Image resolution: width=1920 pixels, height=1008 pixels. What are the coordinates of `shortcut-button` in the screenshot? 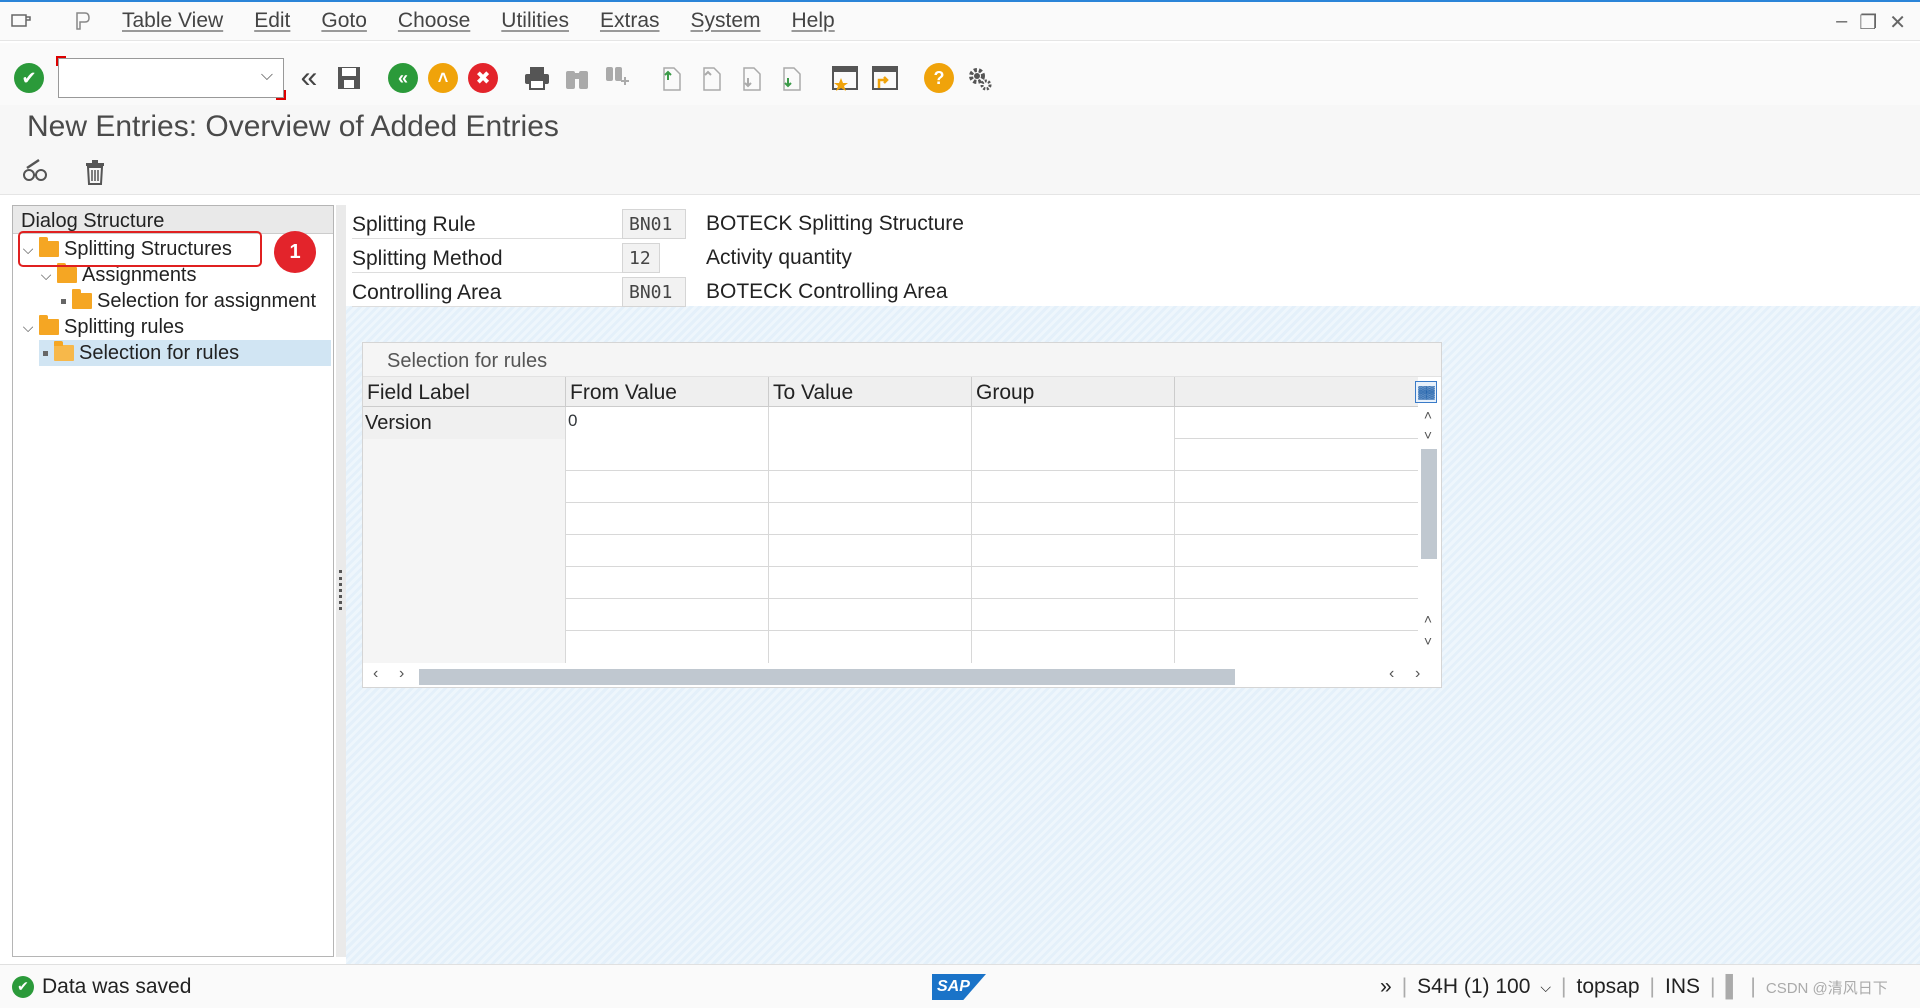 It's located at (885, 78).